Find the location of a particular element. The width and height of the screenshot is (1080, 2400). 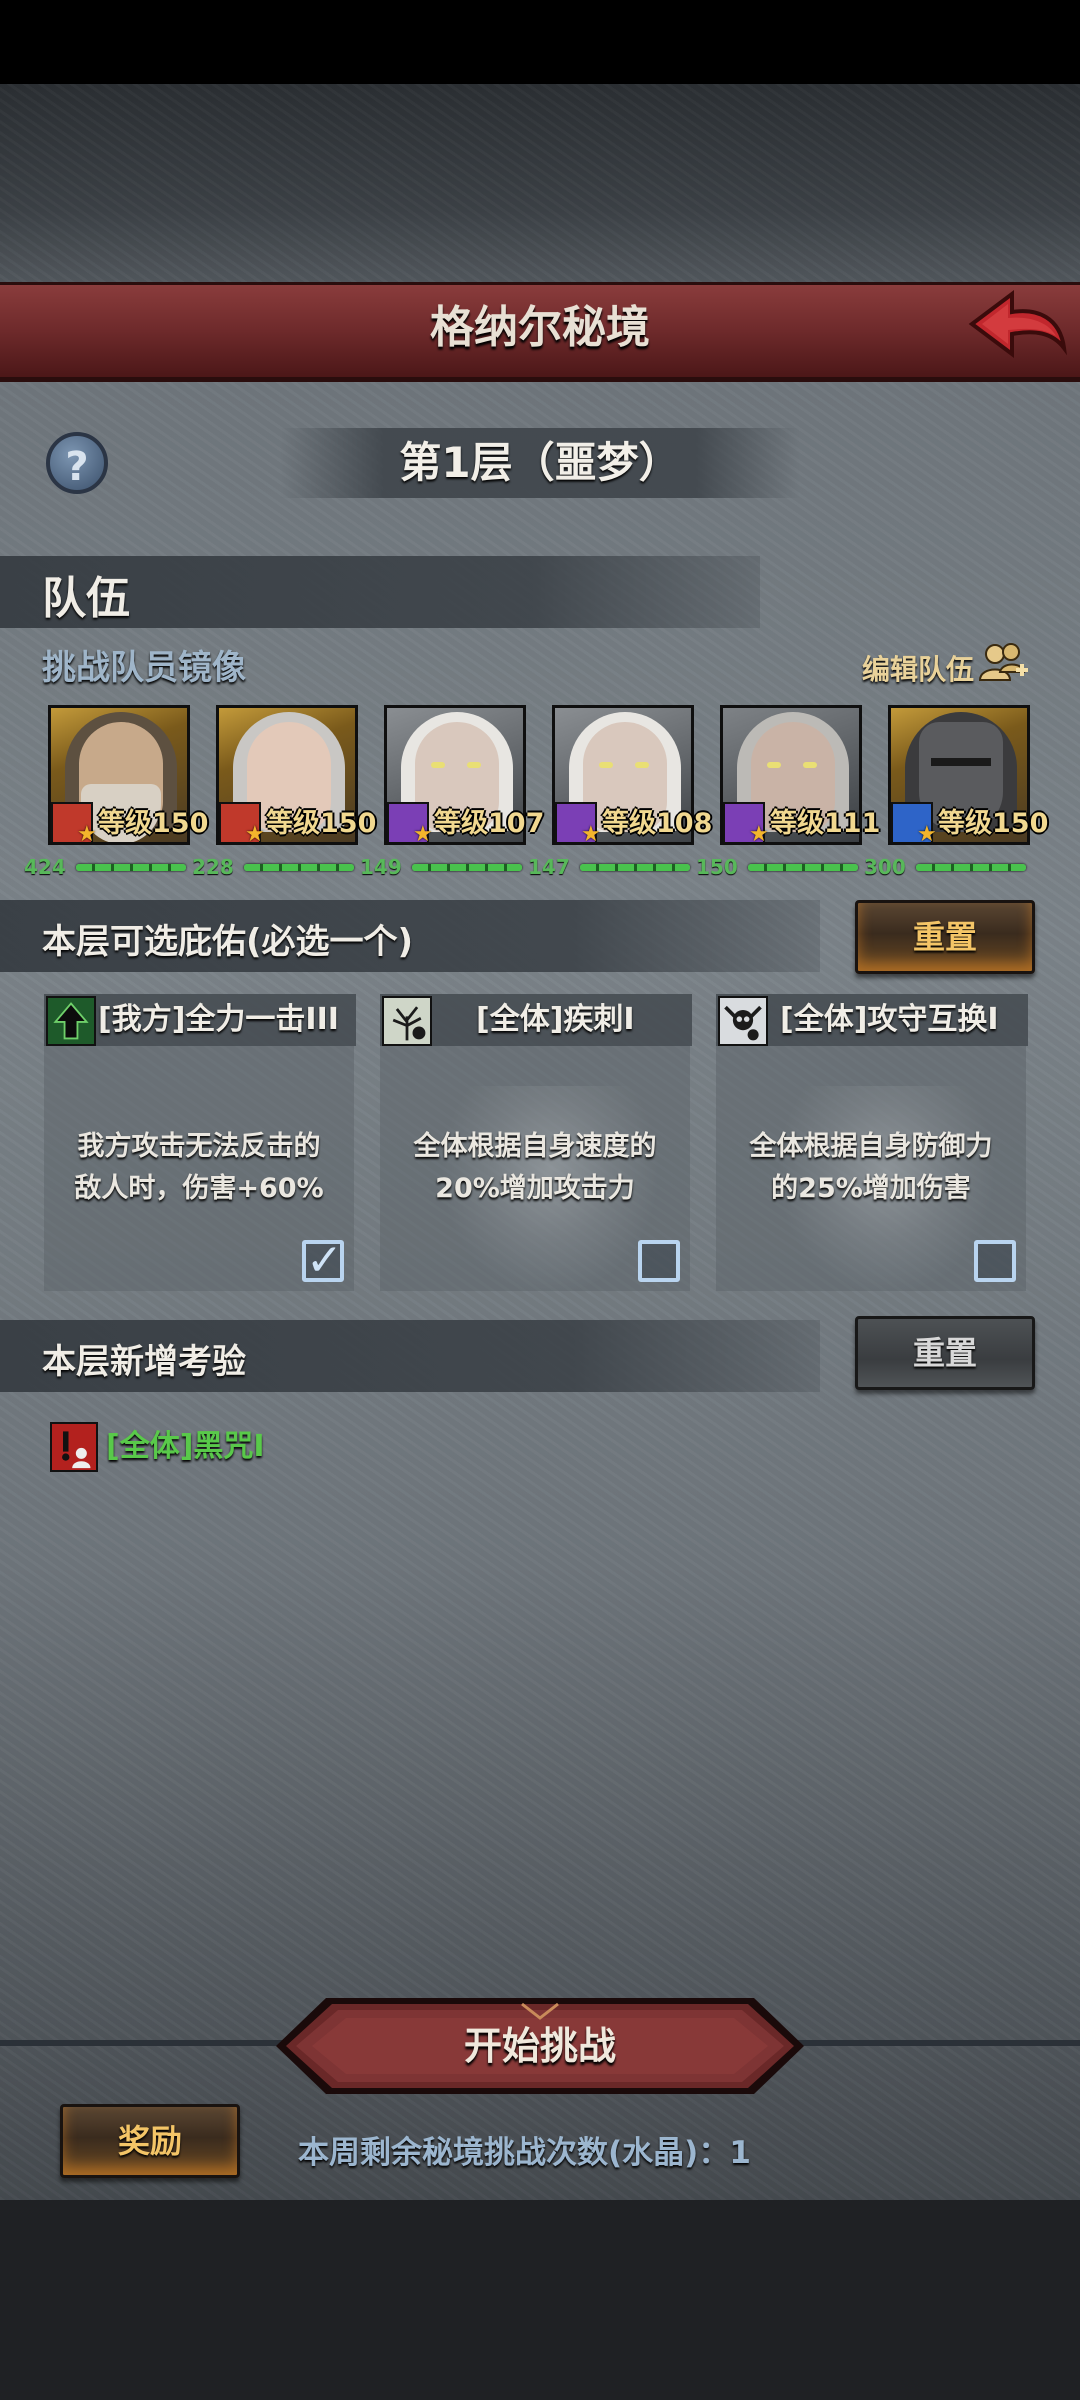

blessing-desc-2b: 20%增加攻击力 is located at coordinates (535, 1188).